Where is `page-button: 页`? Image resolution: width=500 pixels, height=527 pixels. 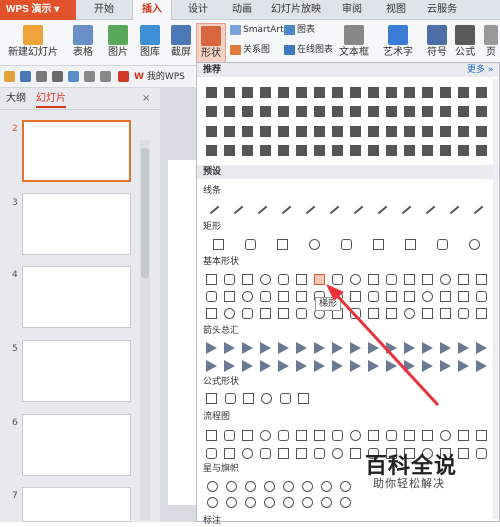 page-button: 页 is located at coordinates (491, 43).